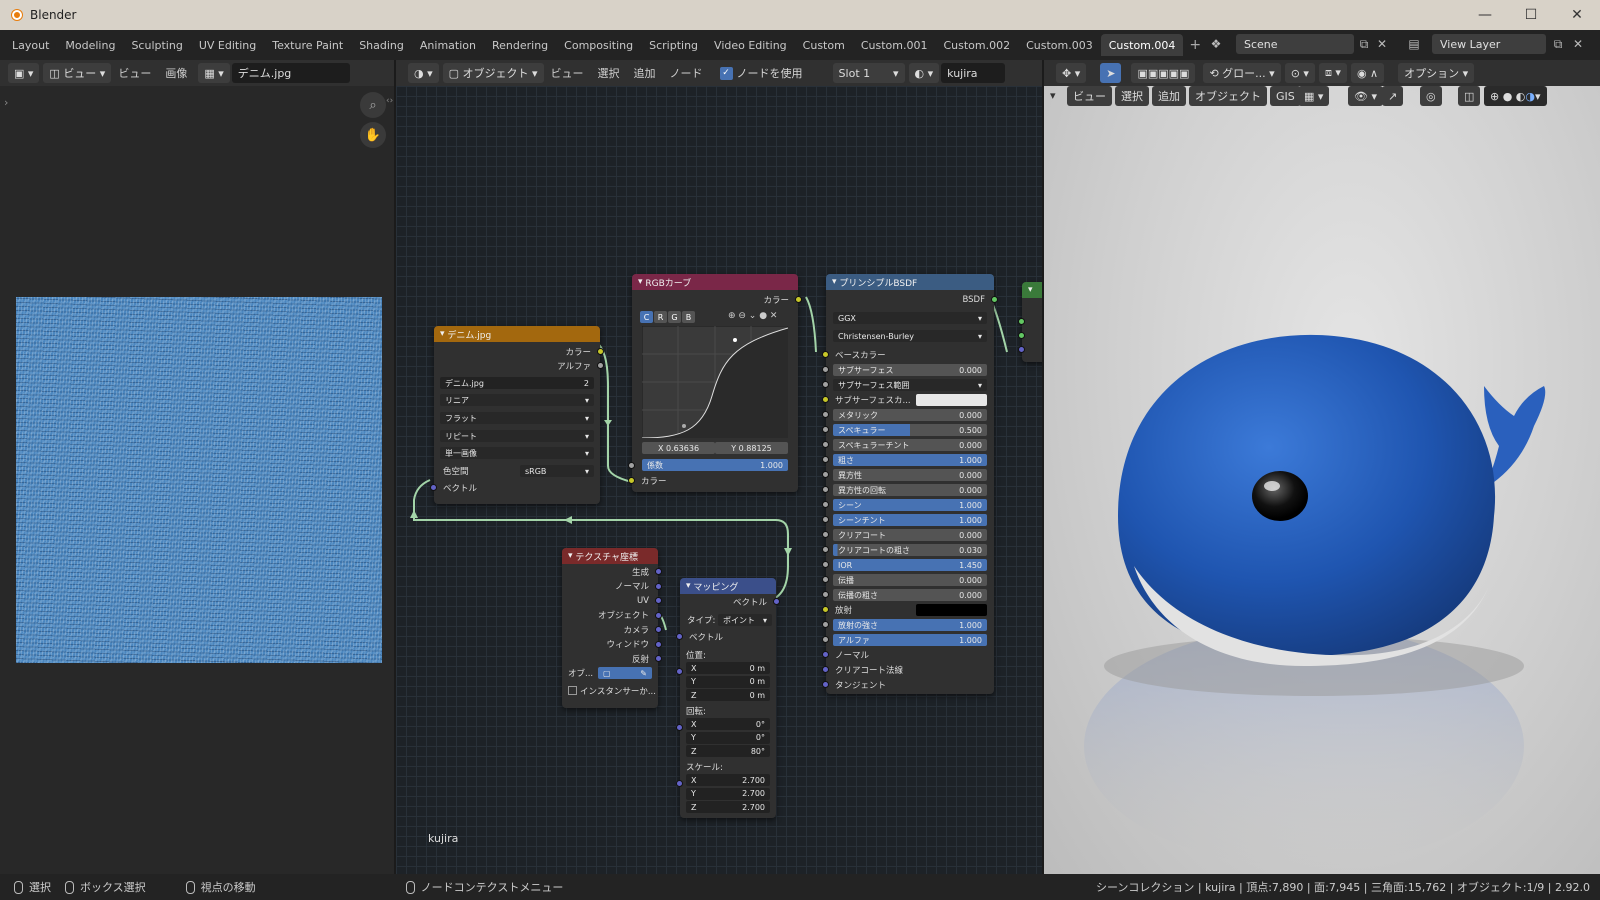 The image size is (1600, 900). Describe the element at coordinates (1364, 44) in the screenshot. I see `new-scene-icon: ⧉` at that location.